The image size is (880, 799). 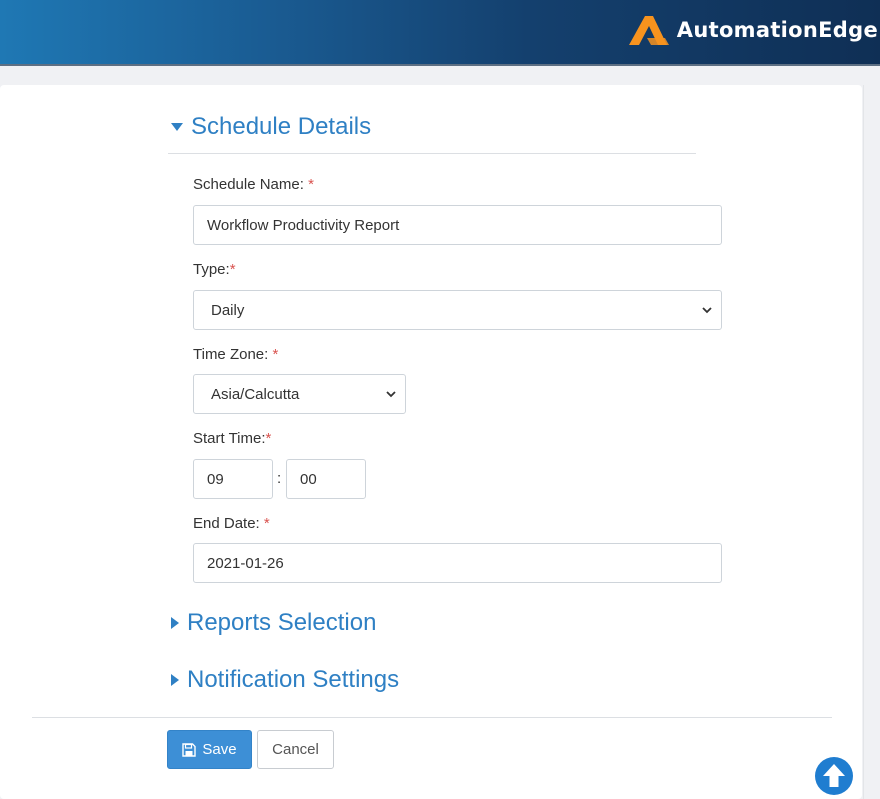 What do you see at coordinates (303, 225) in the screenshot?
I see `input-value: Workflow Productivity Report` at bounding box center [303, 225].